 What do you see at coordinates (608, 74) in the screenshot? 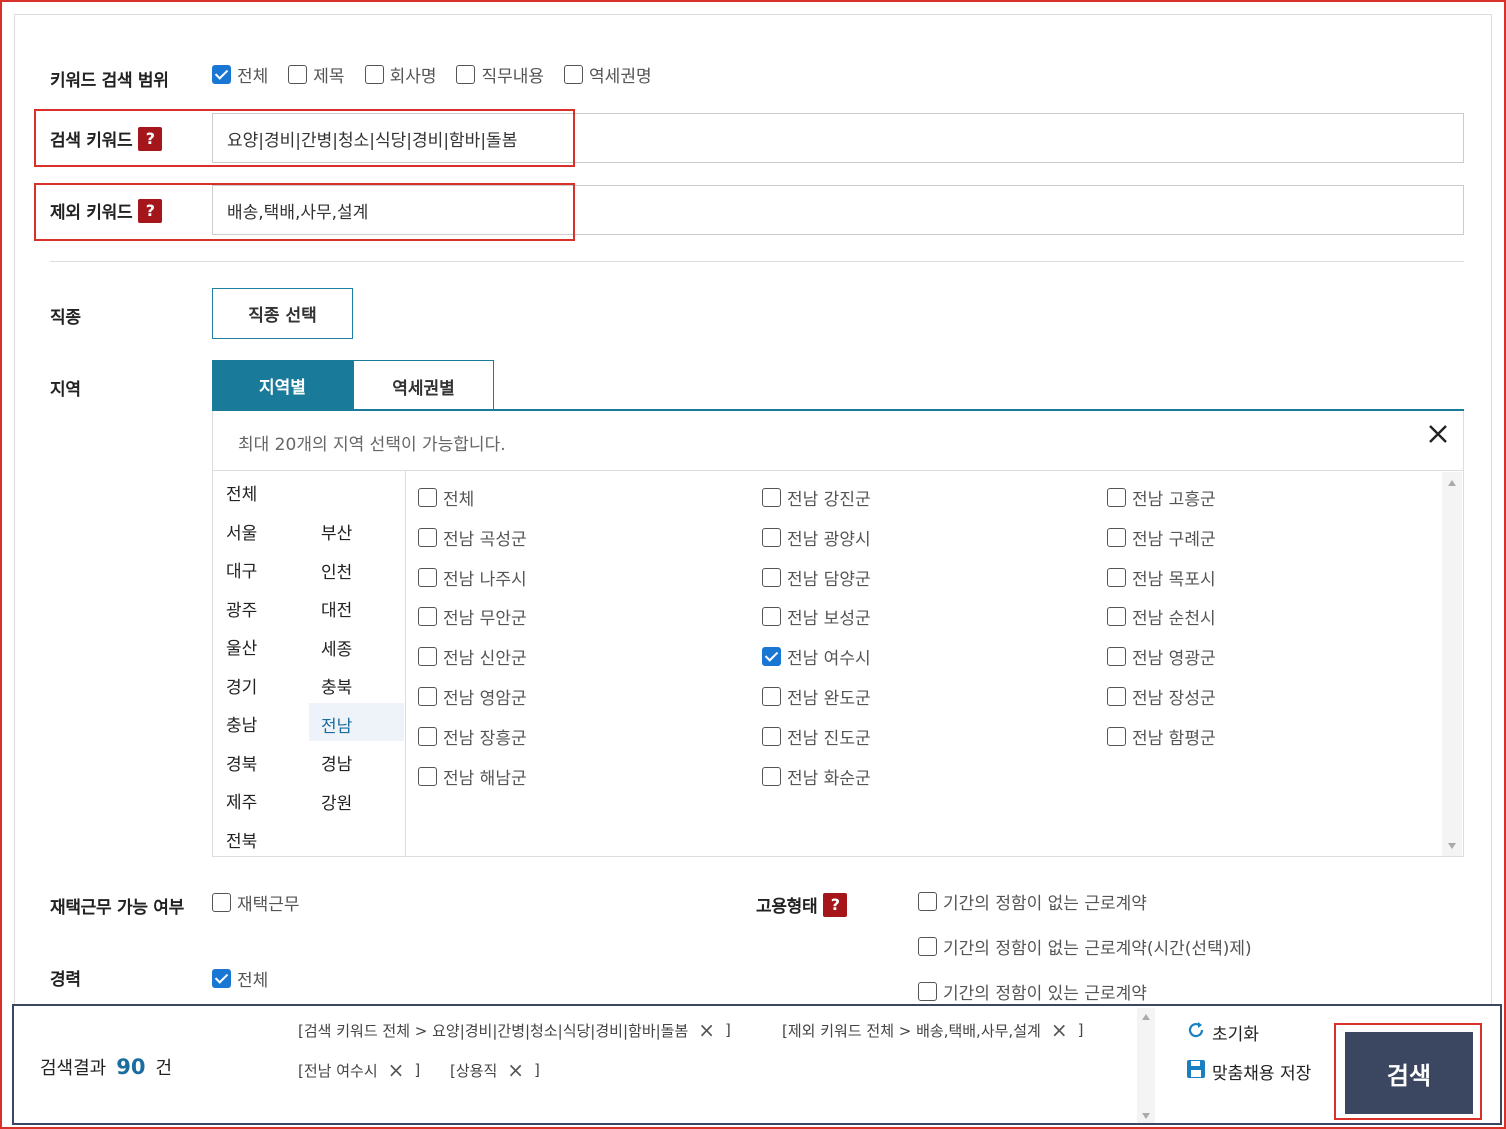
I see `scope-option-station: 역세권명` at bounding box center [608, 74].